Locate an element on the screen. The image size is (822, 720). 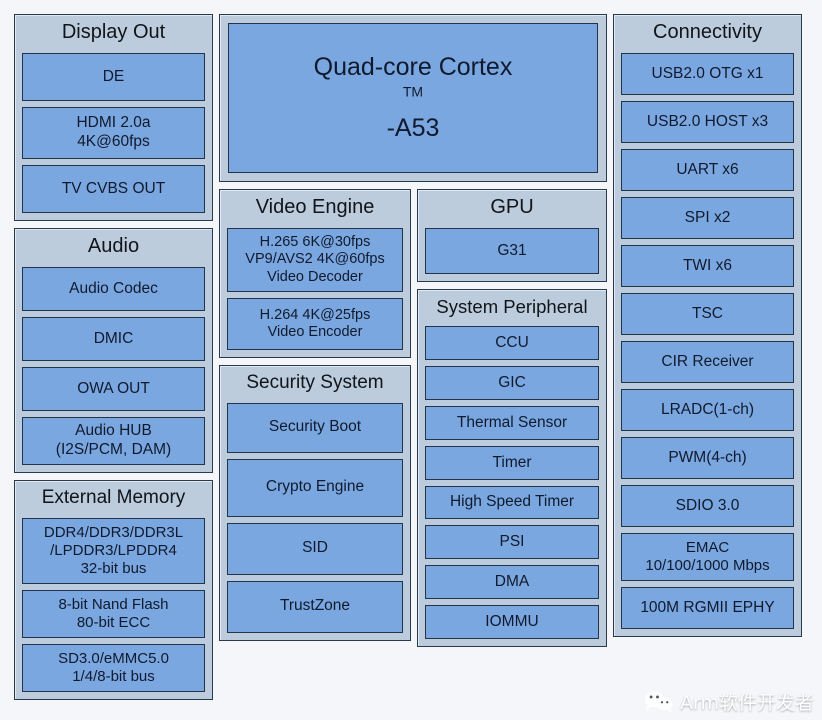
group-title-system-peripheral: System Peripheral is located at coordinates (512, 306).